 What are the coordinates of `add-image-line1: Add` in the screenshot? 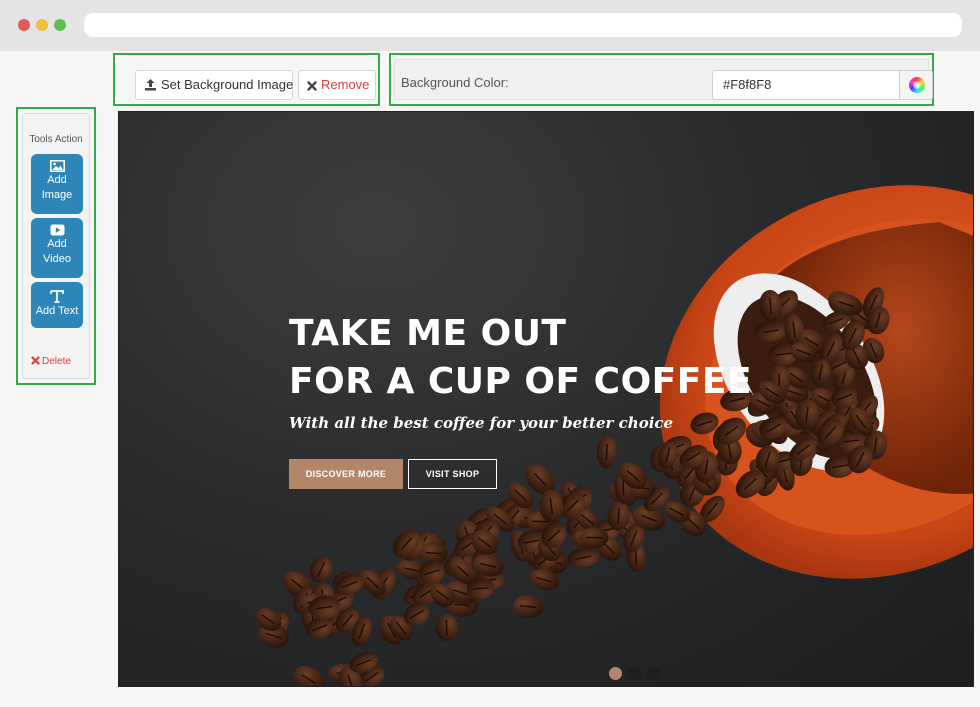 It's located at (57, 180).